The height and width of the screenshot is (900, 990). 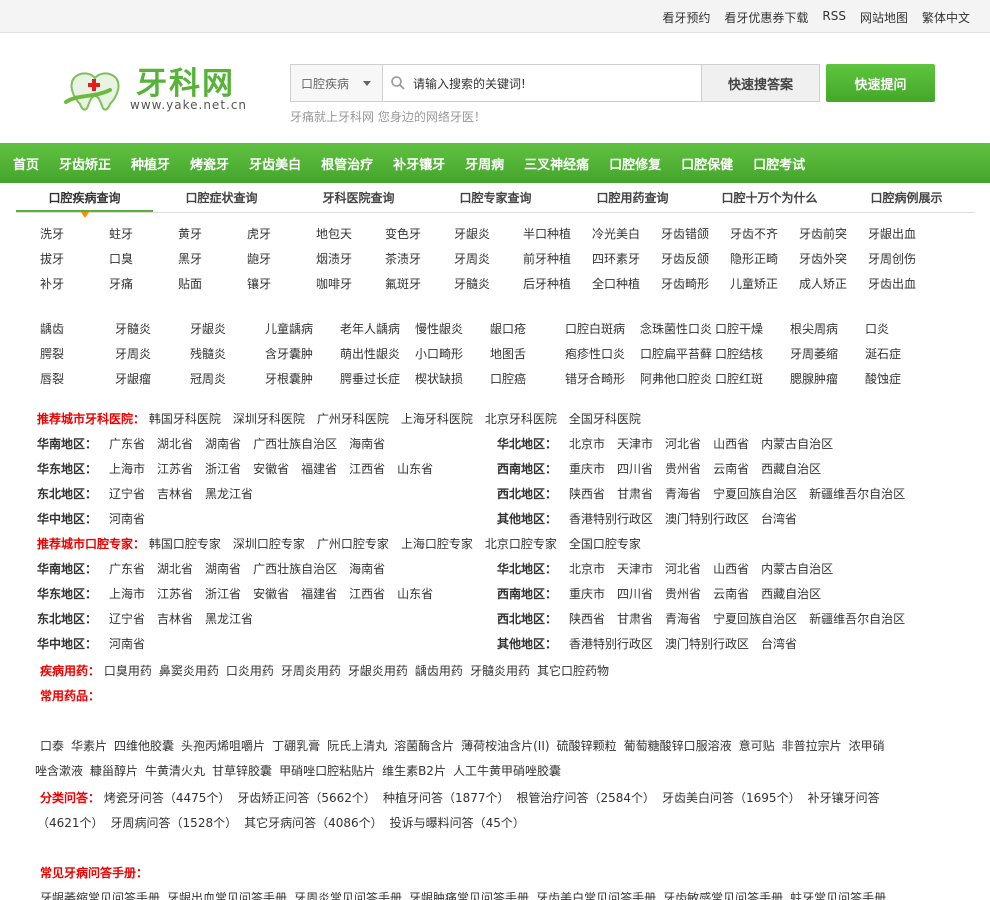 What do you see at coordinates (769, 199) in the screenshot?
I see `tab-why-query: 口腔十万个为什么` at bounding box center [769, 199].